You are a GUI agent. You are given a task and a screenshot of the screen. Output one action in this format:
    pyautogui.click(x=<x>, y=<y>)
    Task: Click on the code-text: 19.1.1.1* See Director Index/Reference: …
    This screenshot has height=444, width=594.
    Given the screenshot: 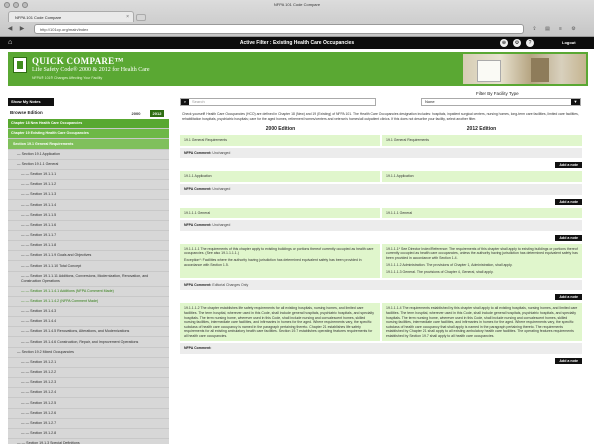 What is the action you would take?
    pyautogui.click(x=482, y=253)
    